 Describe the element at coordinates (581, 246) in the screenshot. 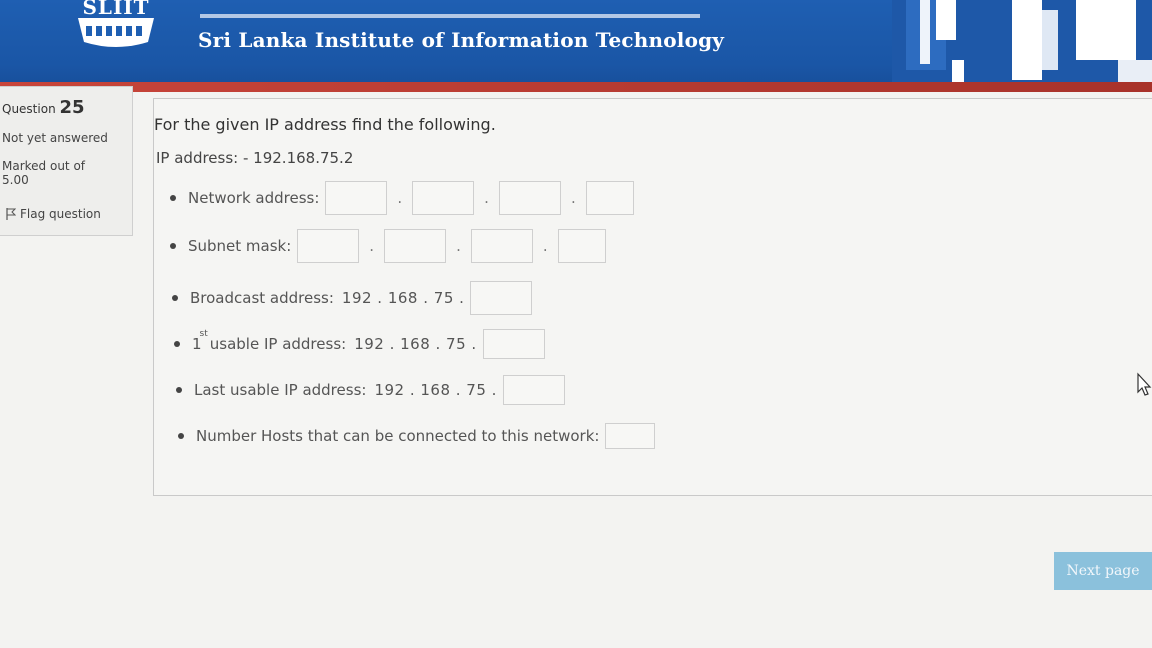

I see `subnet-octet-4-input` at that location.